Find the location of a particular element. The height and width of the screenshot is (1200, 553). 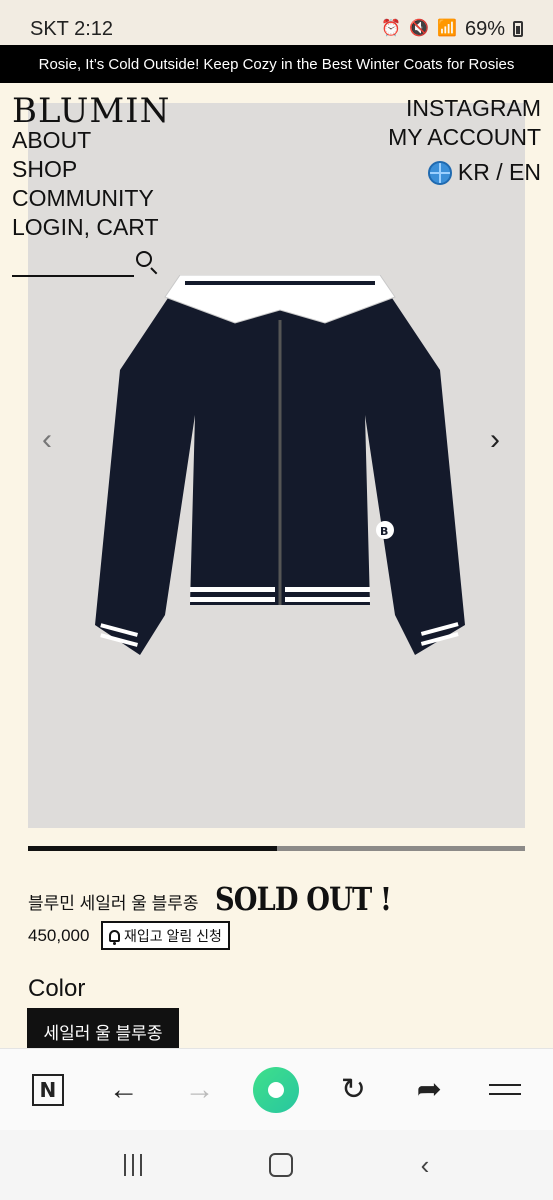

nav-community: COMMUNITY is located at coordinates (85, 198).